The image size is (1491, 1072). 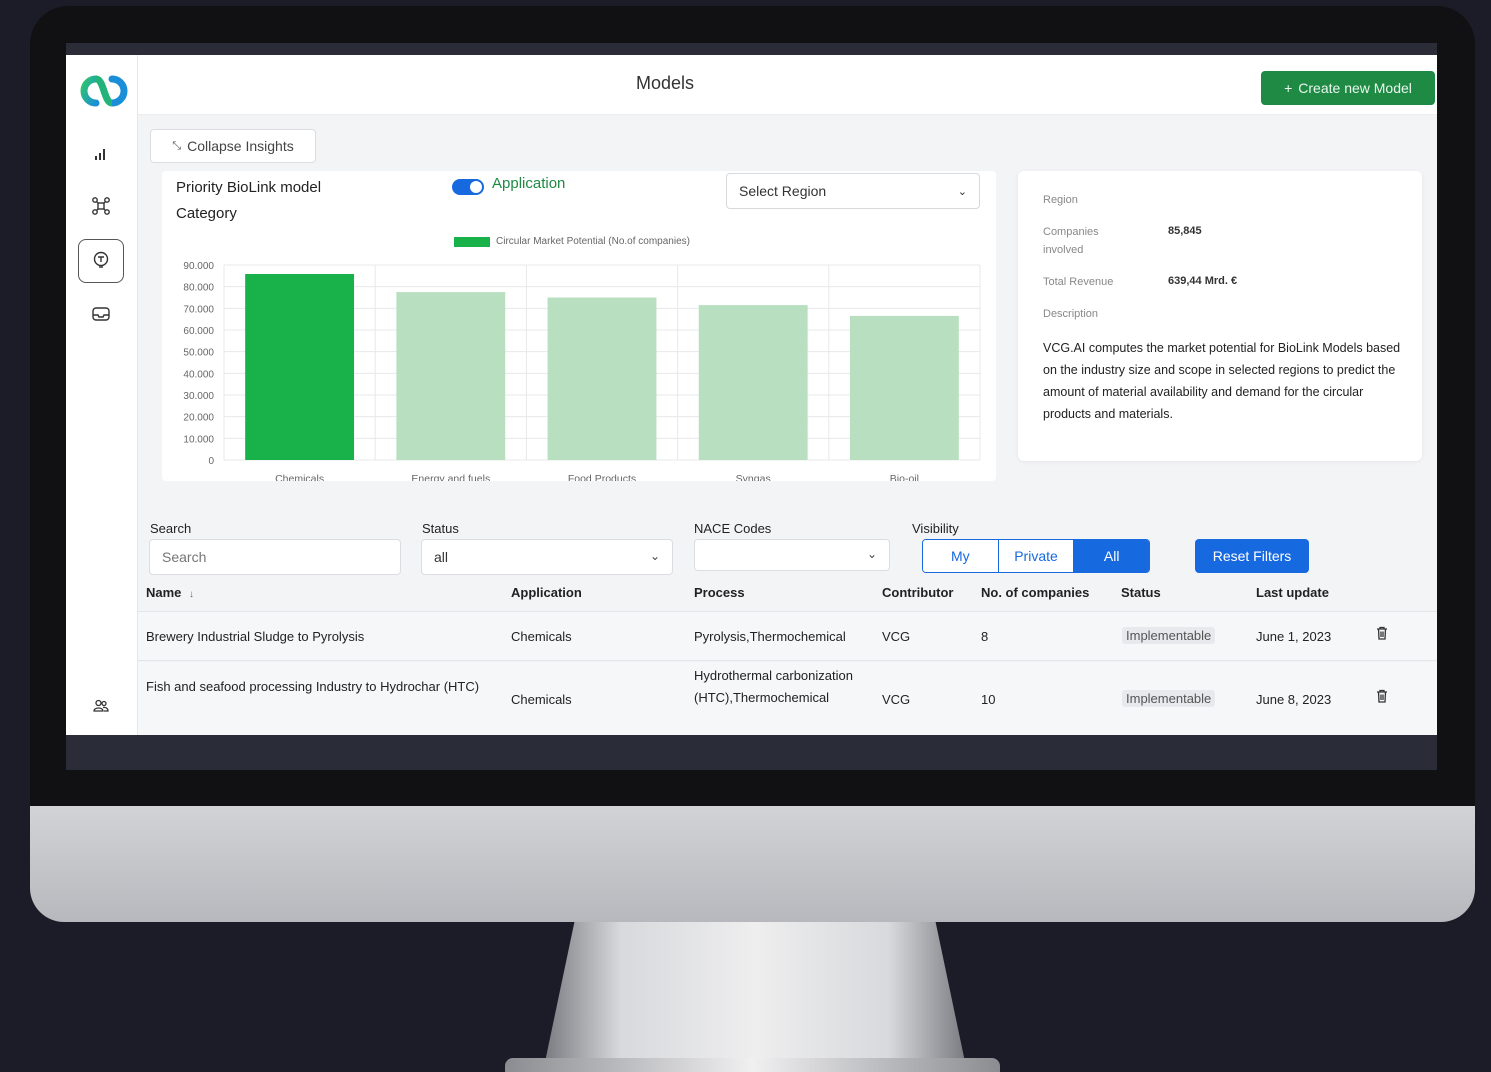 I want to click on status-select-value: all, so click(x=441, y=557).